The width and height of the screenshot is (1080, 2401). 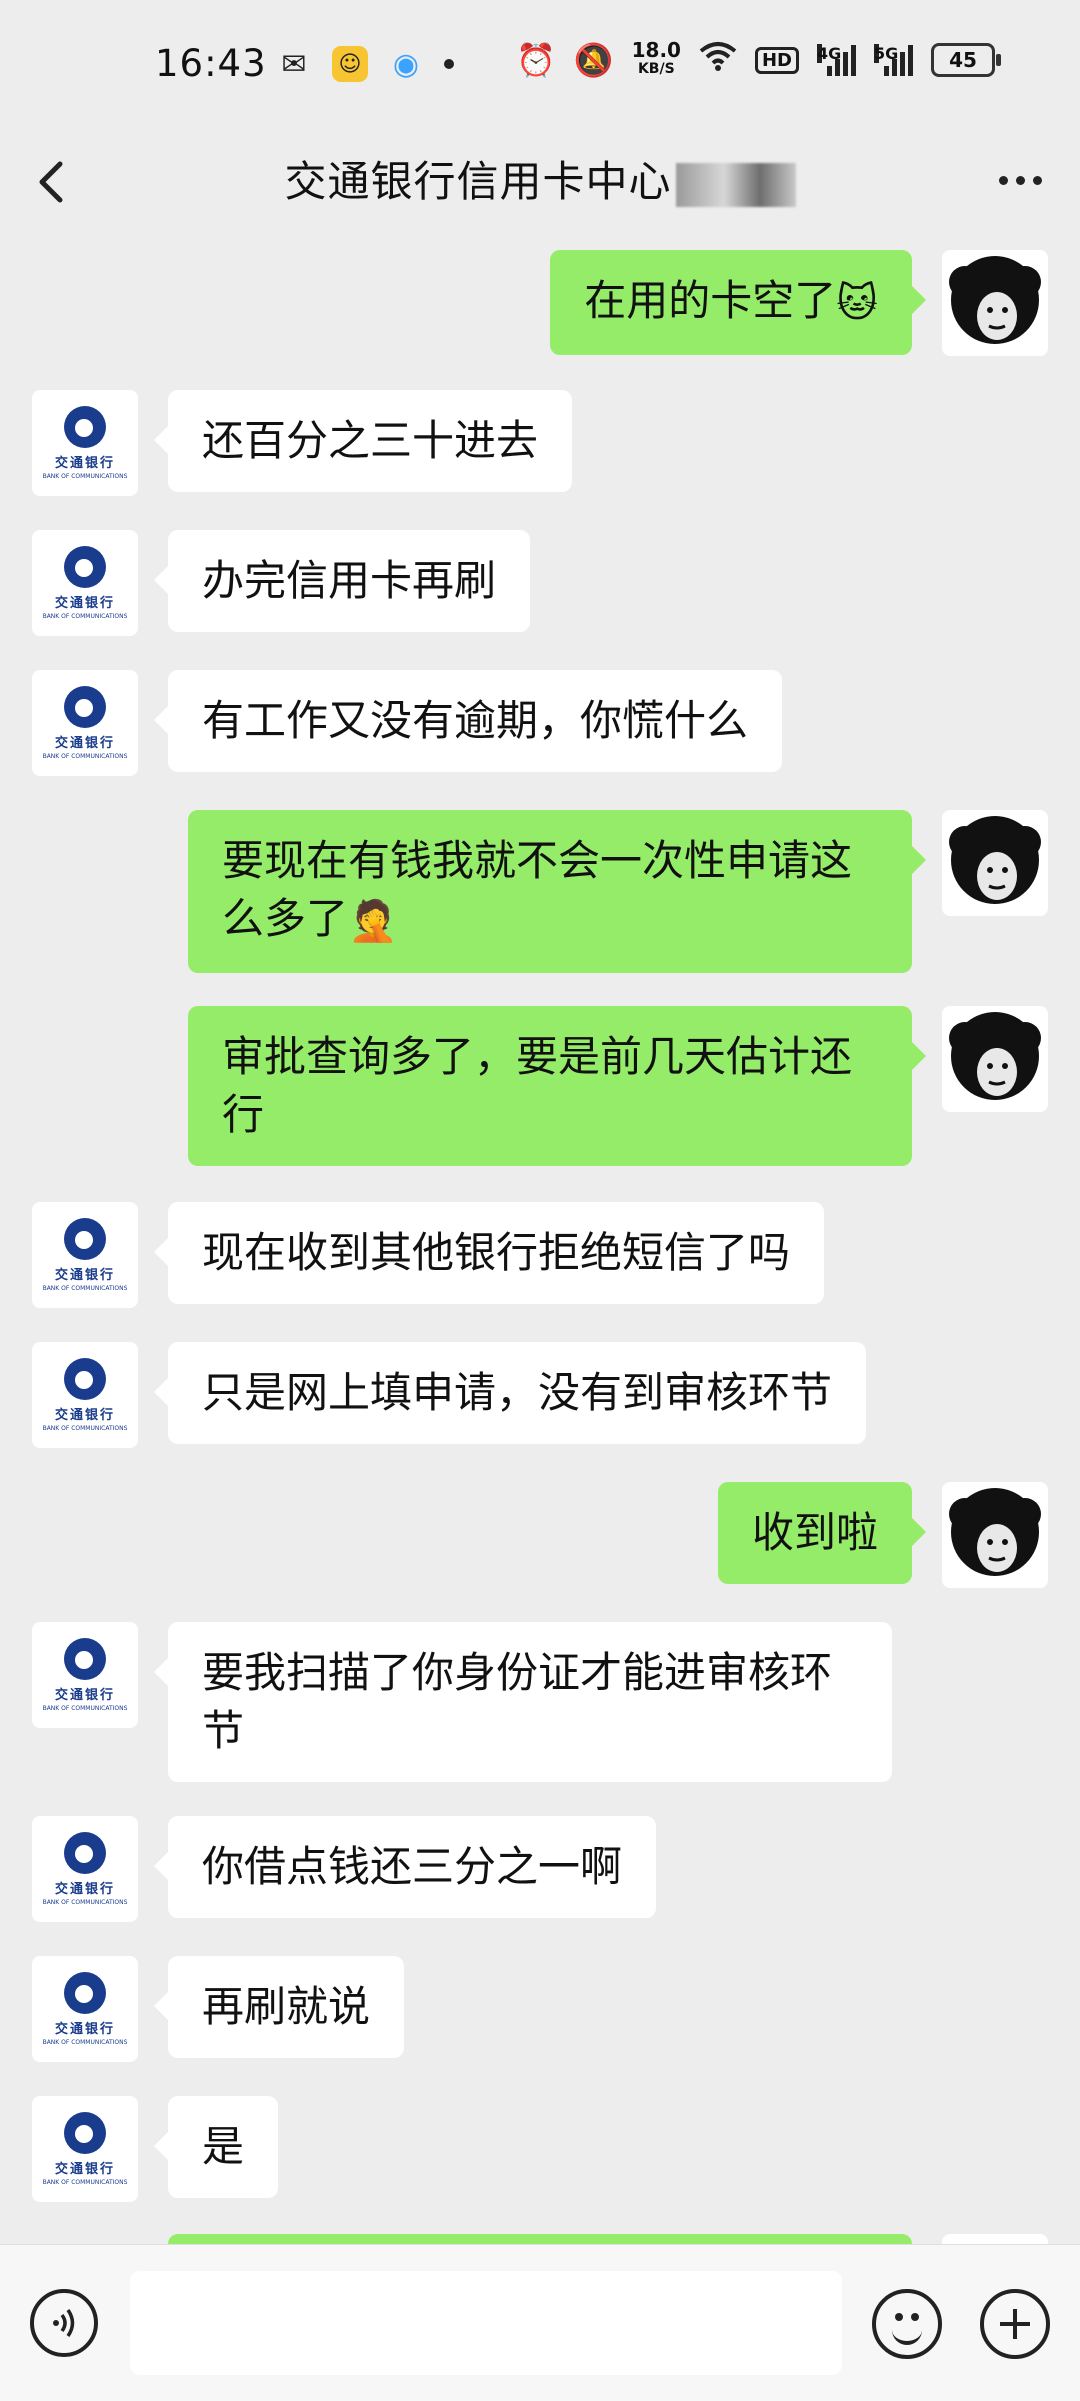 What do you see at coordinates (373, 921) in the screenshot?
I see `facepalm-emoji-icon: 🤦` at bounding box center [373, 921].